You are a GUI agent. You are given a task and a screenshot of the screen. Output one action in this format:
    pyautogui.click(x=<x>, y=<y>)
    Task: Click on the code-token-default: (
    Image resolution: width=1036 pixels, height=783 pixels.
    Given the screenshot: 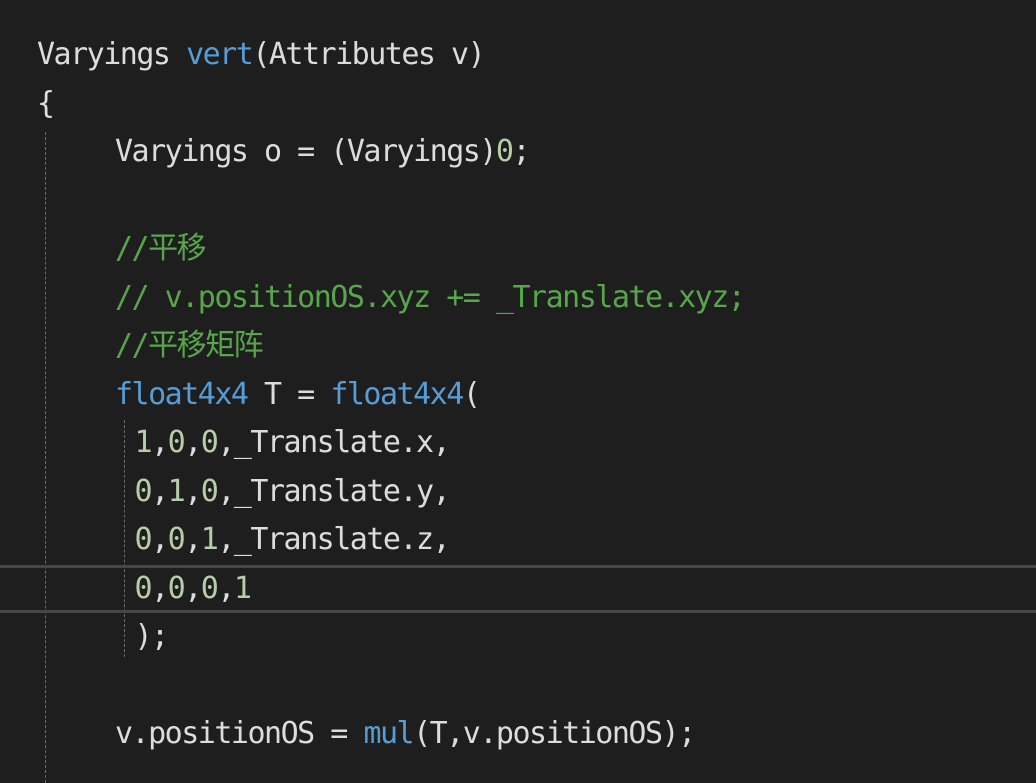 What is the action you would take?
    pyautogui.click(x=471, y=394)
    